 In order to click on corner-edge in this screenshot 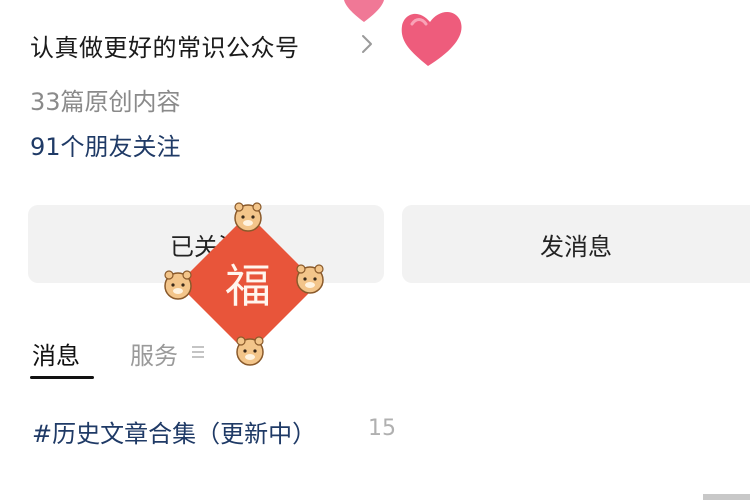, I will do `click(726, 497)`.